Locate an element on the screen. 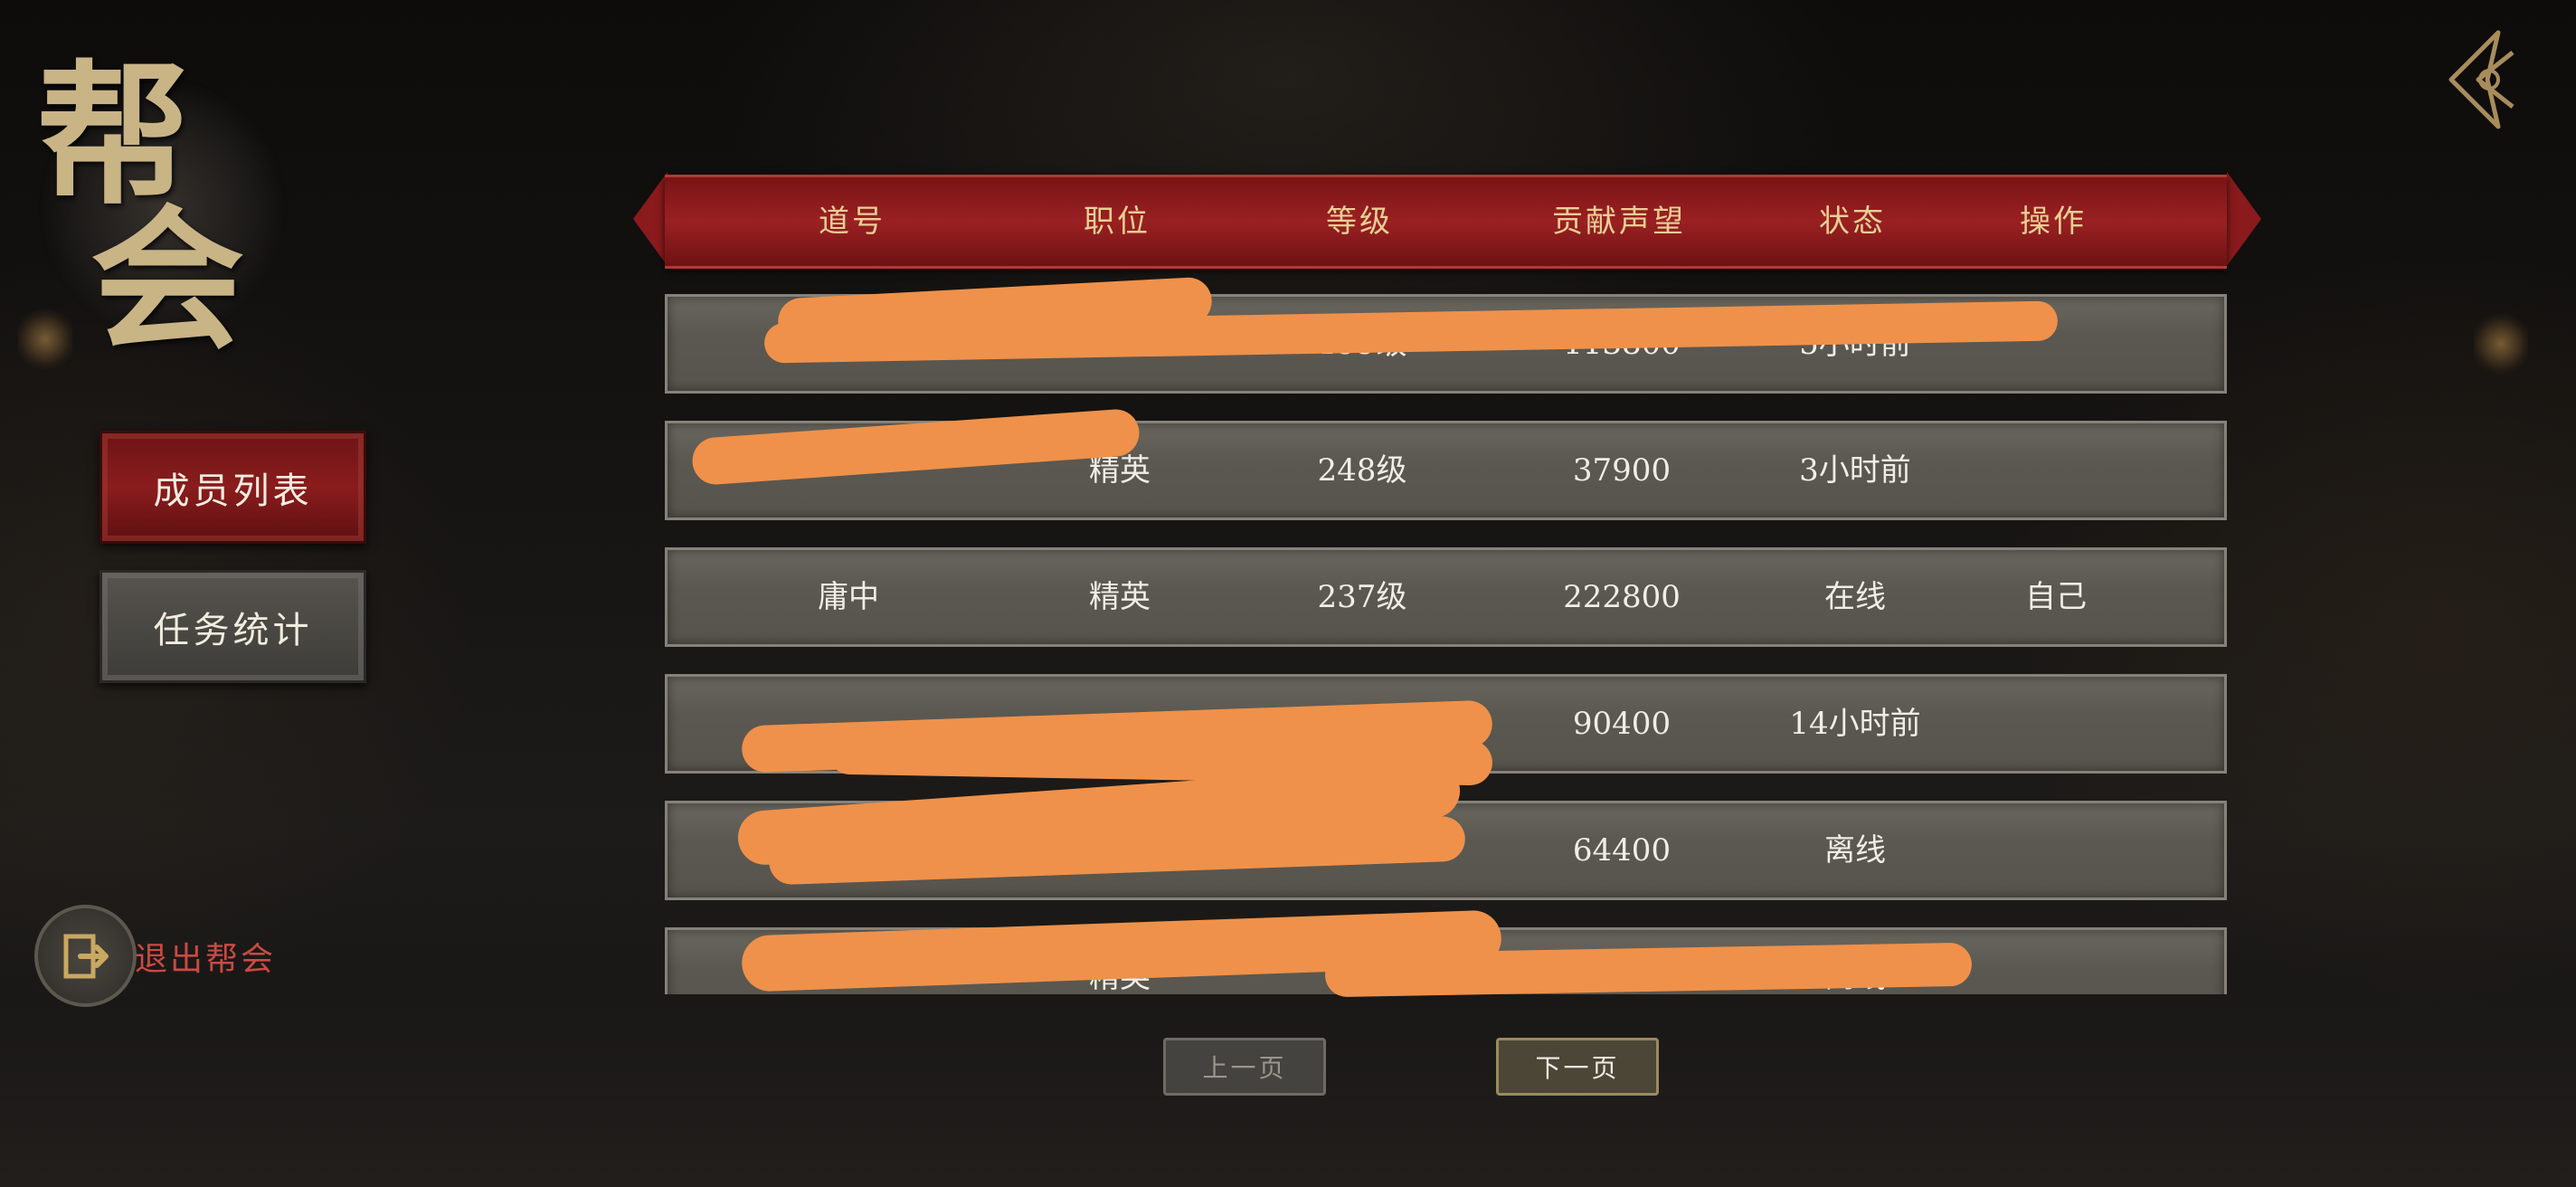 The height and width of the screenshot is (1187, 2576). cell-status: 离线 is located at coordinates (1855, 850).